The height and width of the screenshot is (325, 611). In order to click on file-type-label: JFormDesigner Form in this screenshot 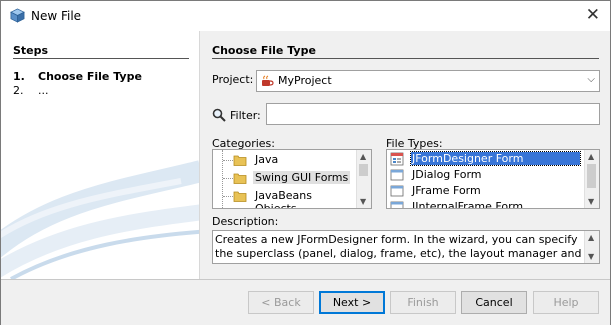, I will do `click(495, 158)`.